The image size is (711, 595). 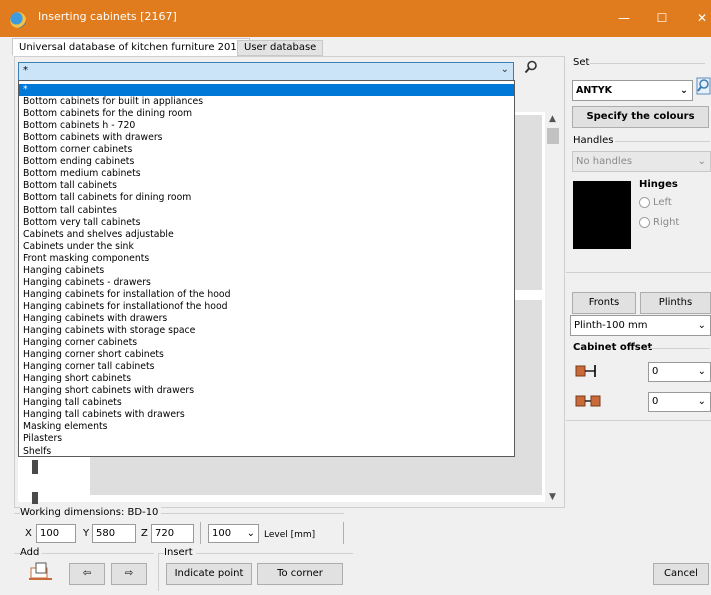 I want to click on offset-1-select: 0 ⌄, so click(x=679, y=372).